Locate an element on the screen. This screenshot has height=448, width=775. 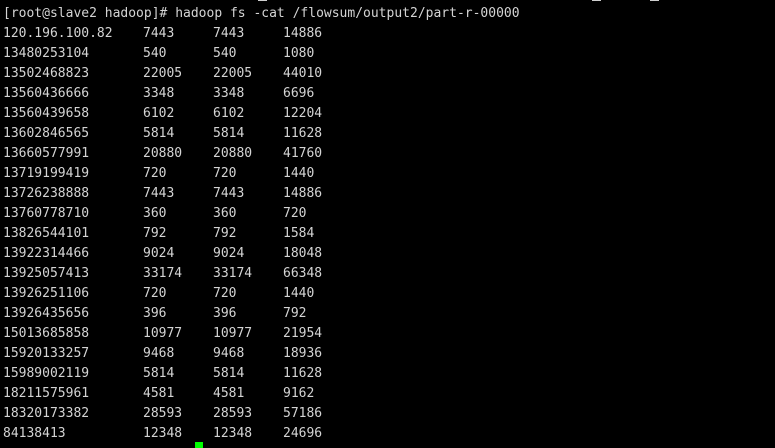
output-row: 13719199419 720 720 1440 is located at coordinates (383, 174).